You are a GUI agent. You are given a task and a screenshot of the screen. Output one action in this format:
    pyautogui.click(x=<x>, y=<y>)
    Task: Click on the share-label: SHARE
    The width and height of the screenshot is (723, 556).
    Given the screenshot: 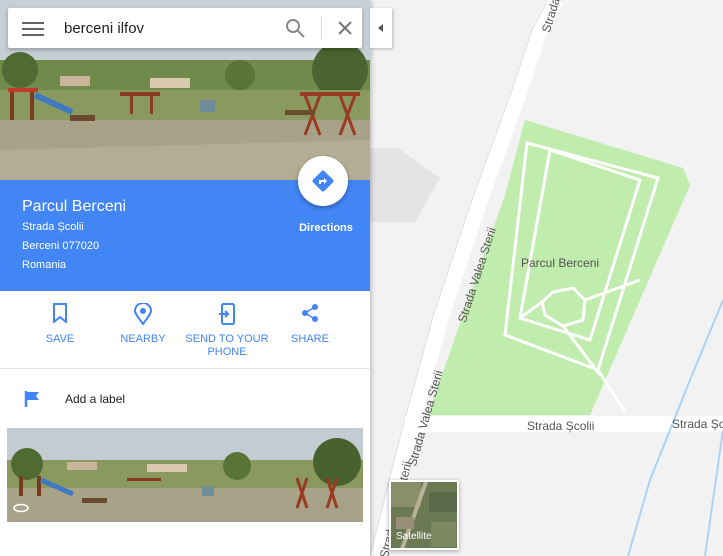 What is the action you would take?
    pyautogui.click(x=310, y=339)
    